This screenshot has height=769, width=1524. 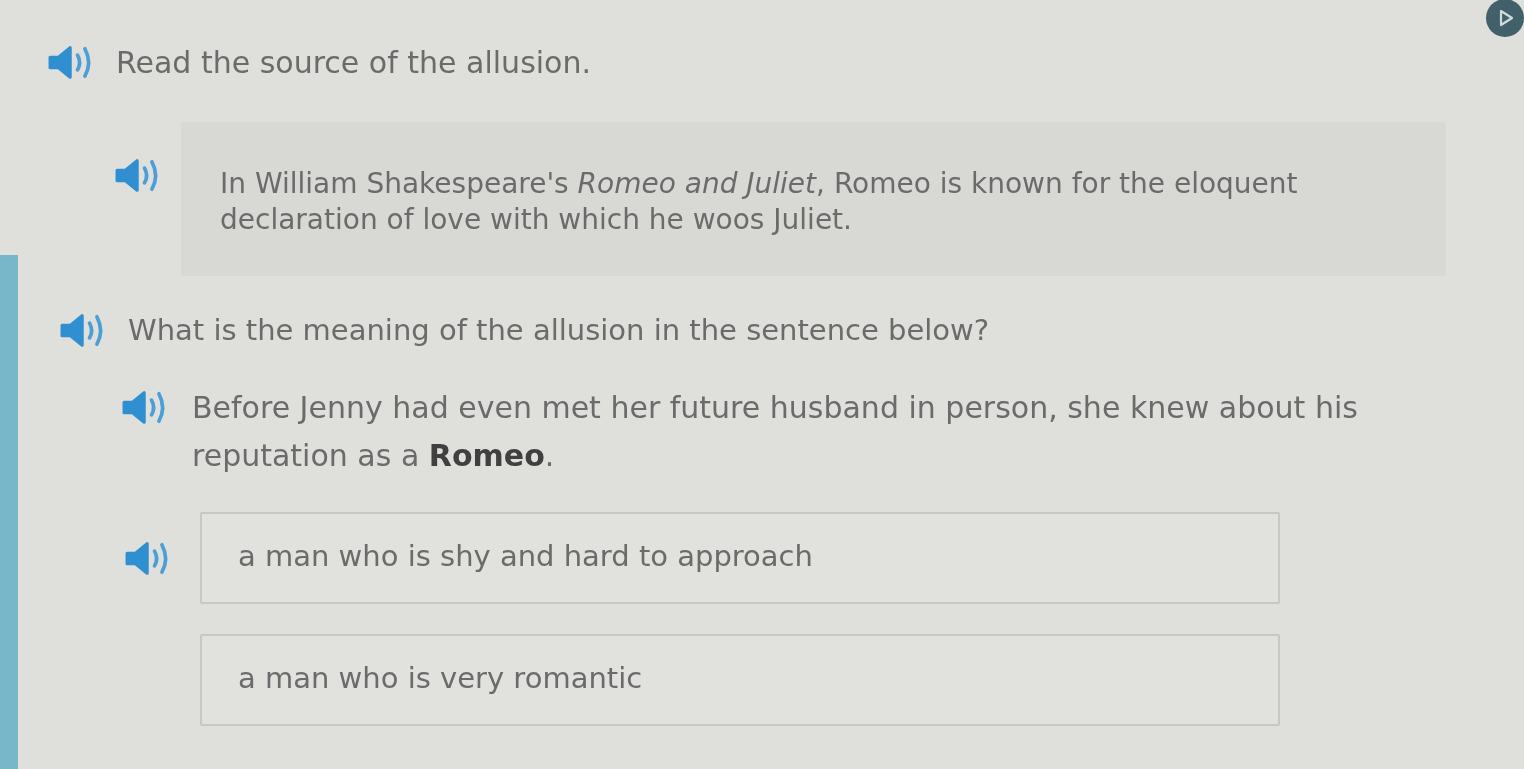 I want to click on example-sentence: Before Jenny had even met her future husband in person, she knew about his reputation as a Romeo., so click(x=775, y=432).